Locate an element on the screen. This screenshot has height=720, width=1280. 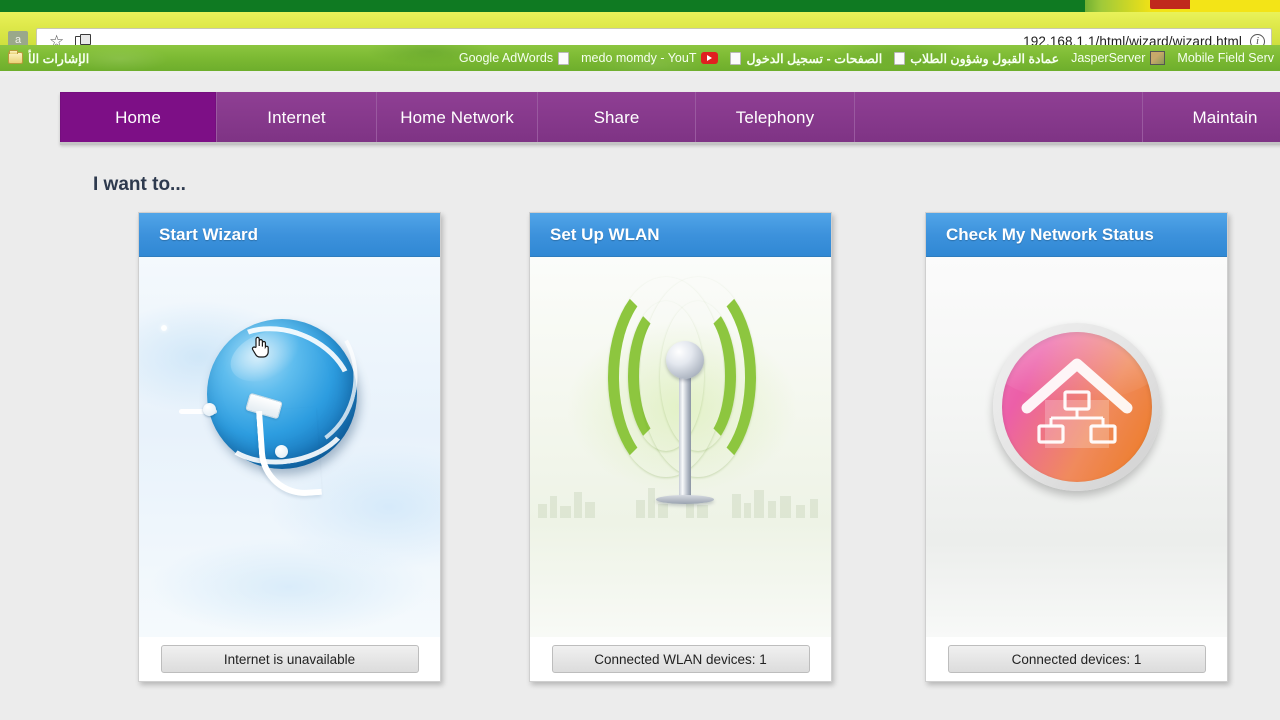
nav-item-empty is located at coordinates (999, 118).